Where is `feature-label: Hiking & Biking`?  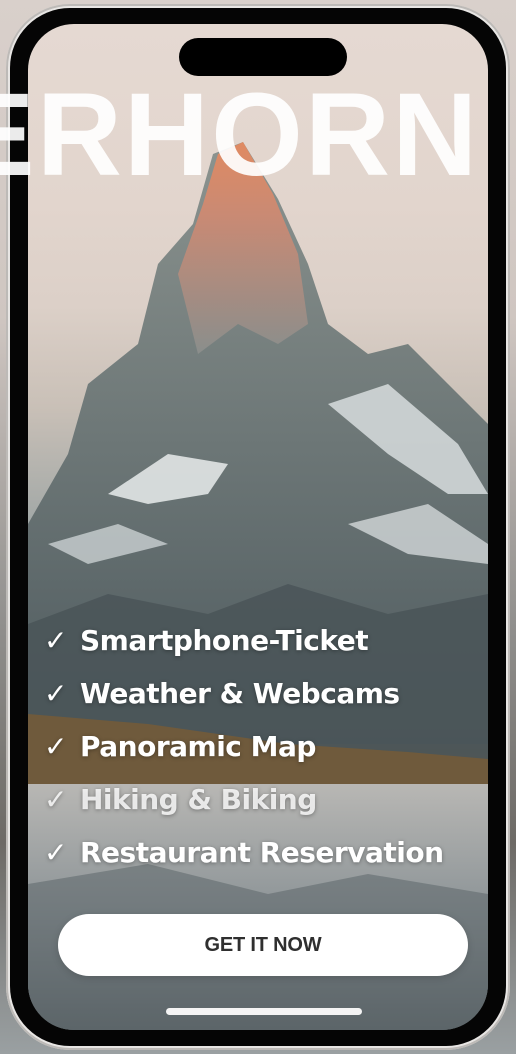 feature-label: Hiking & Biking is located at coordinates (198, 799).